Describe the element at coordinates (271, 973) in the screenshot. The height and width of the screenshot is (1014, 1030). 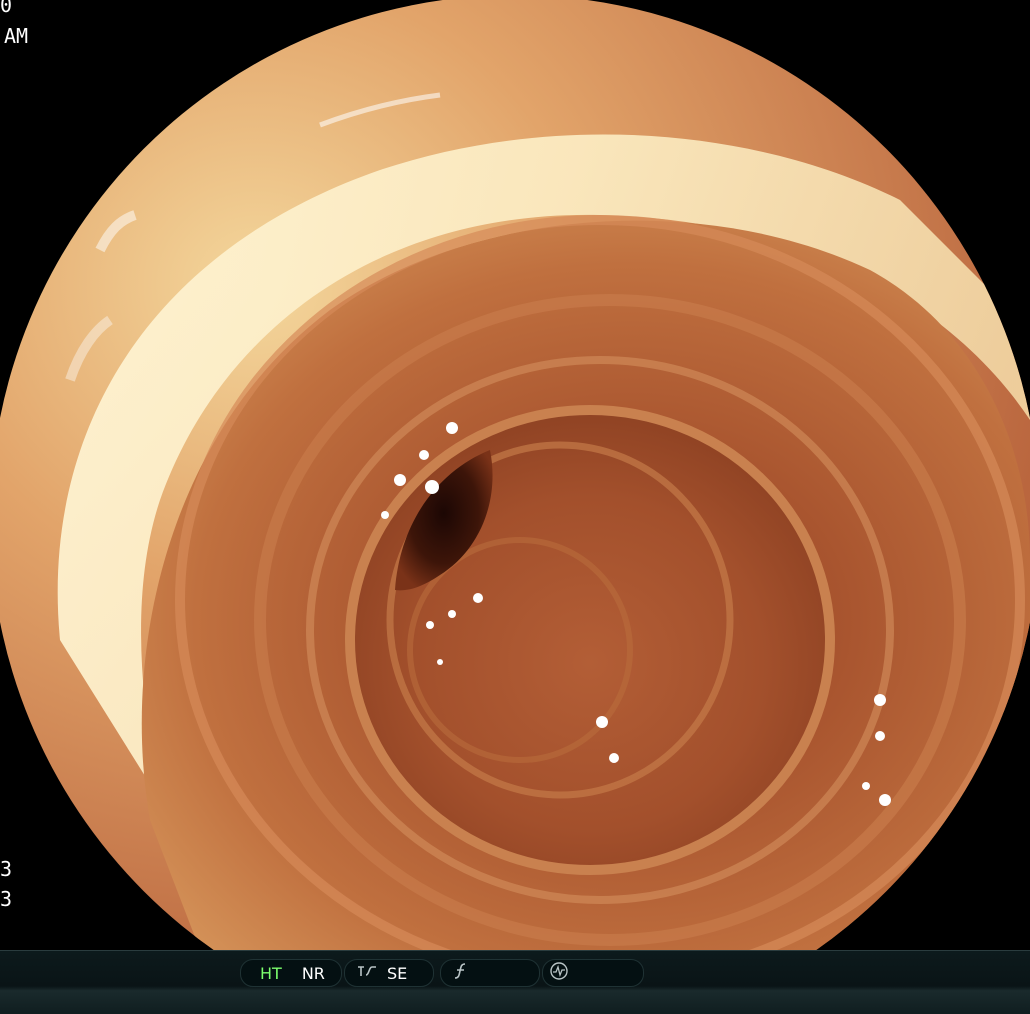
I see `ht-label: HT` at that location.